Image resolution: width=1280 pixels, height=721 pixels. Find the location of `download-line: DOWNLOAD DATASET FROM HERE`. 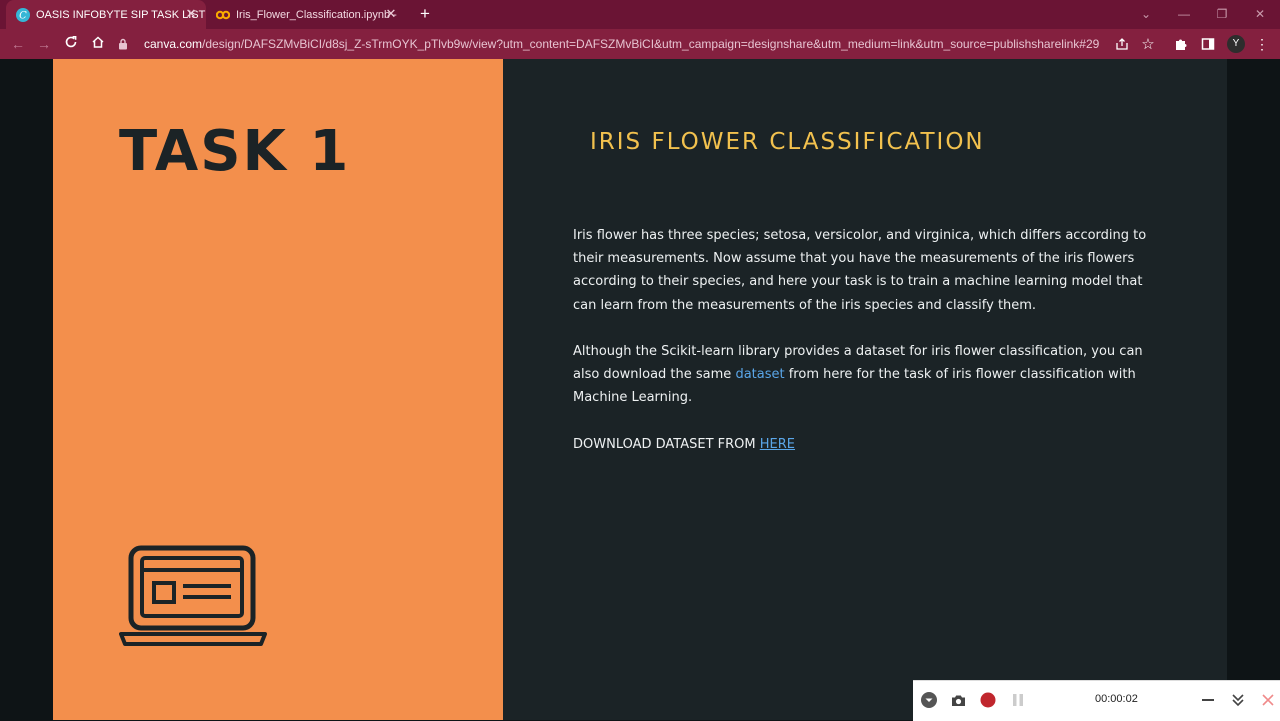

download-line: DOWNLOAD DATASET FROM HERE is located at coordinates (865, 444).